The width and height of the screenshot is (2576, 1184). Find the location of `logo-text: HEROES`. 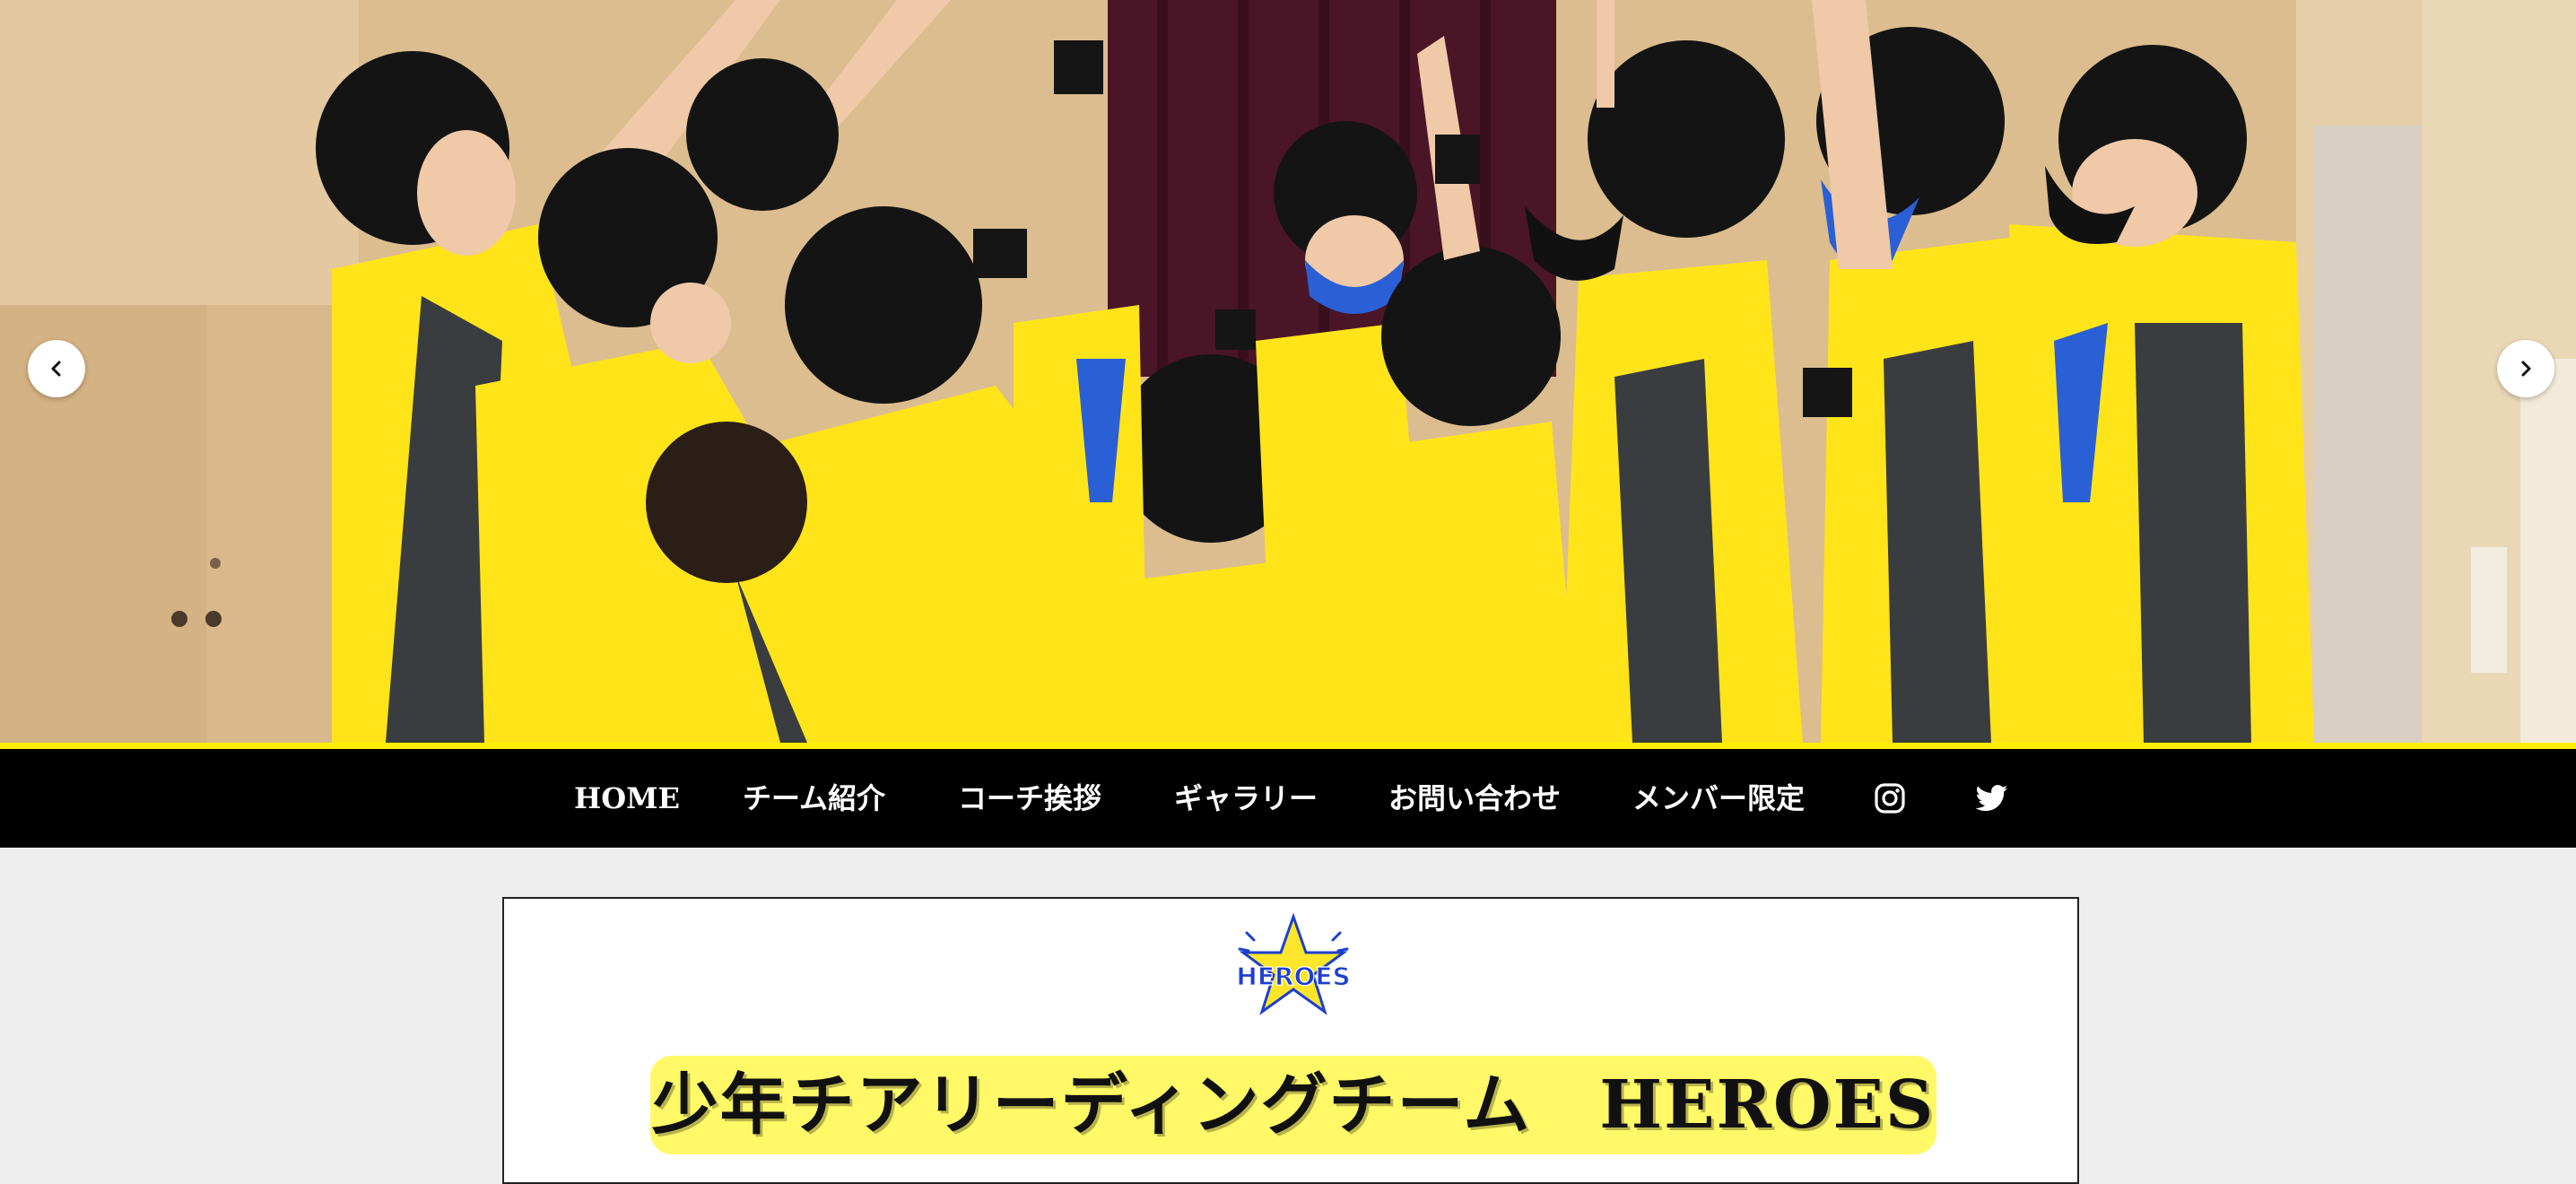

logo-text: HEROES is located at coordinates (1293, 977).